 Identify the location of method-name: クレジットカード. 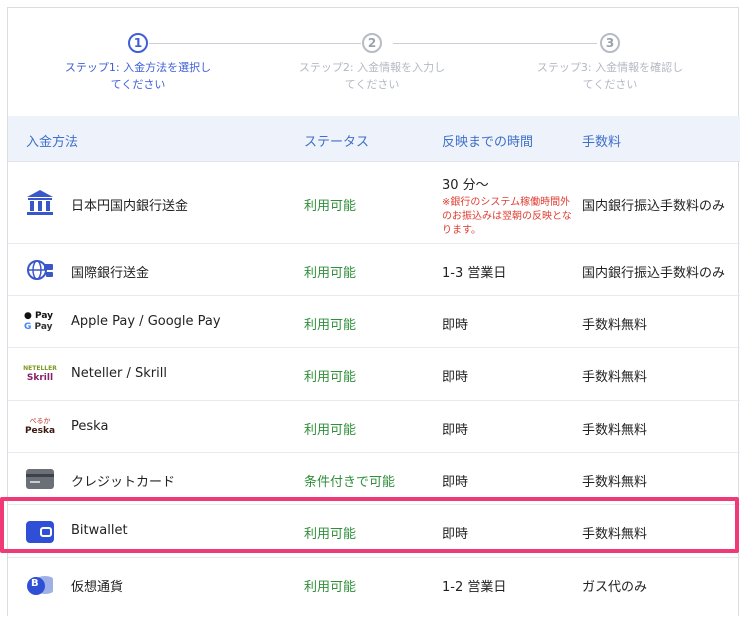
(123, 482).